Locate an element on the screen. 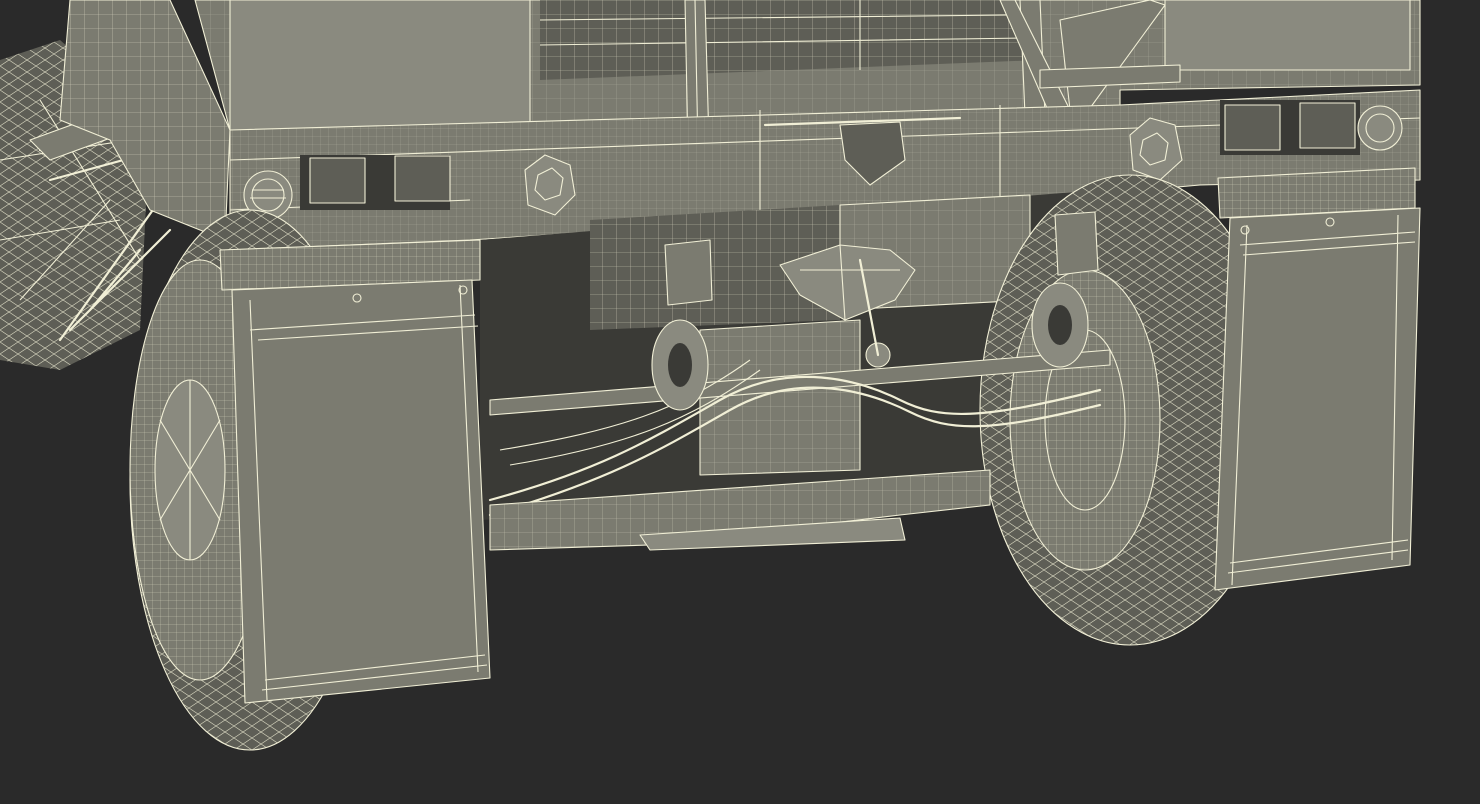 This screenshot has height=804, width=1480. right-mud-flap is located at coordinates (1317, 379).